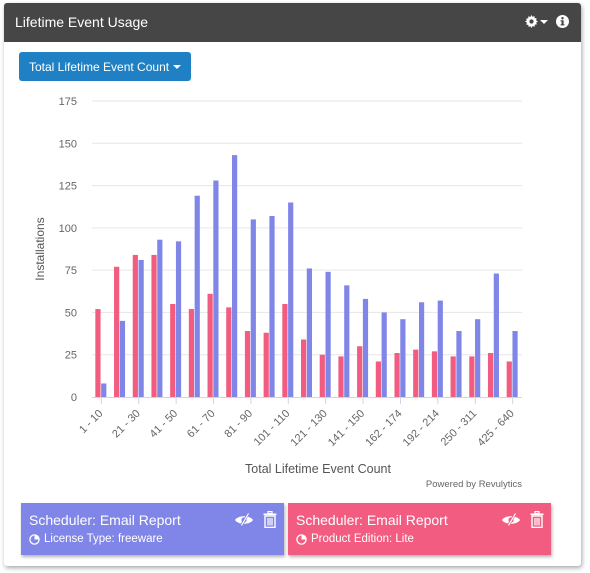  I want to click on y-tick-label: 100, so click(68, 229).